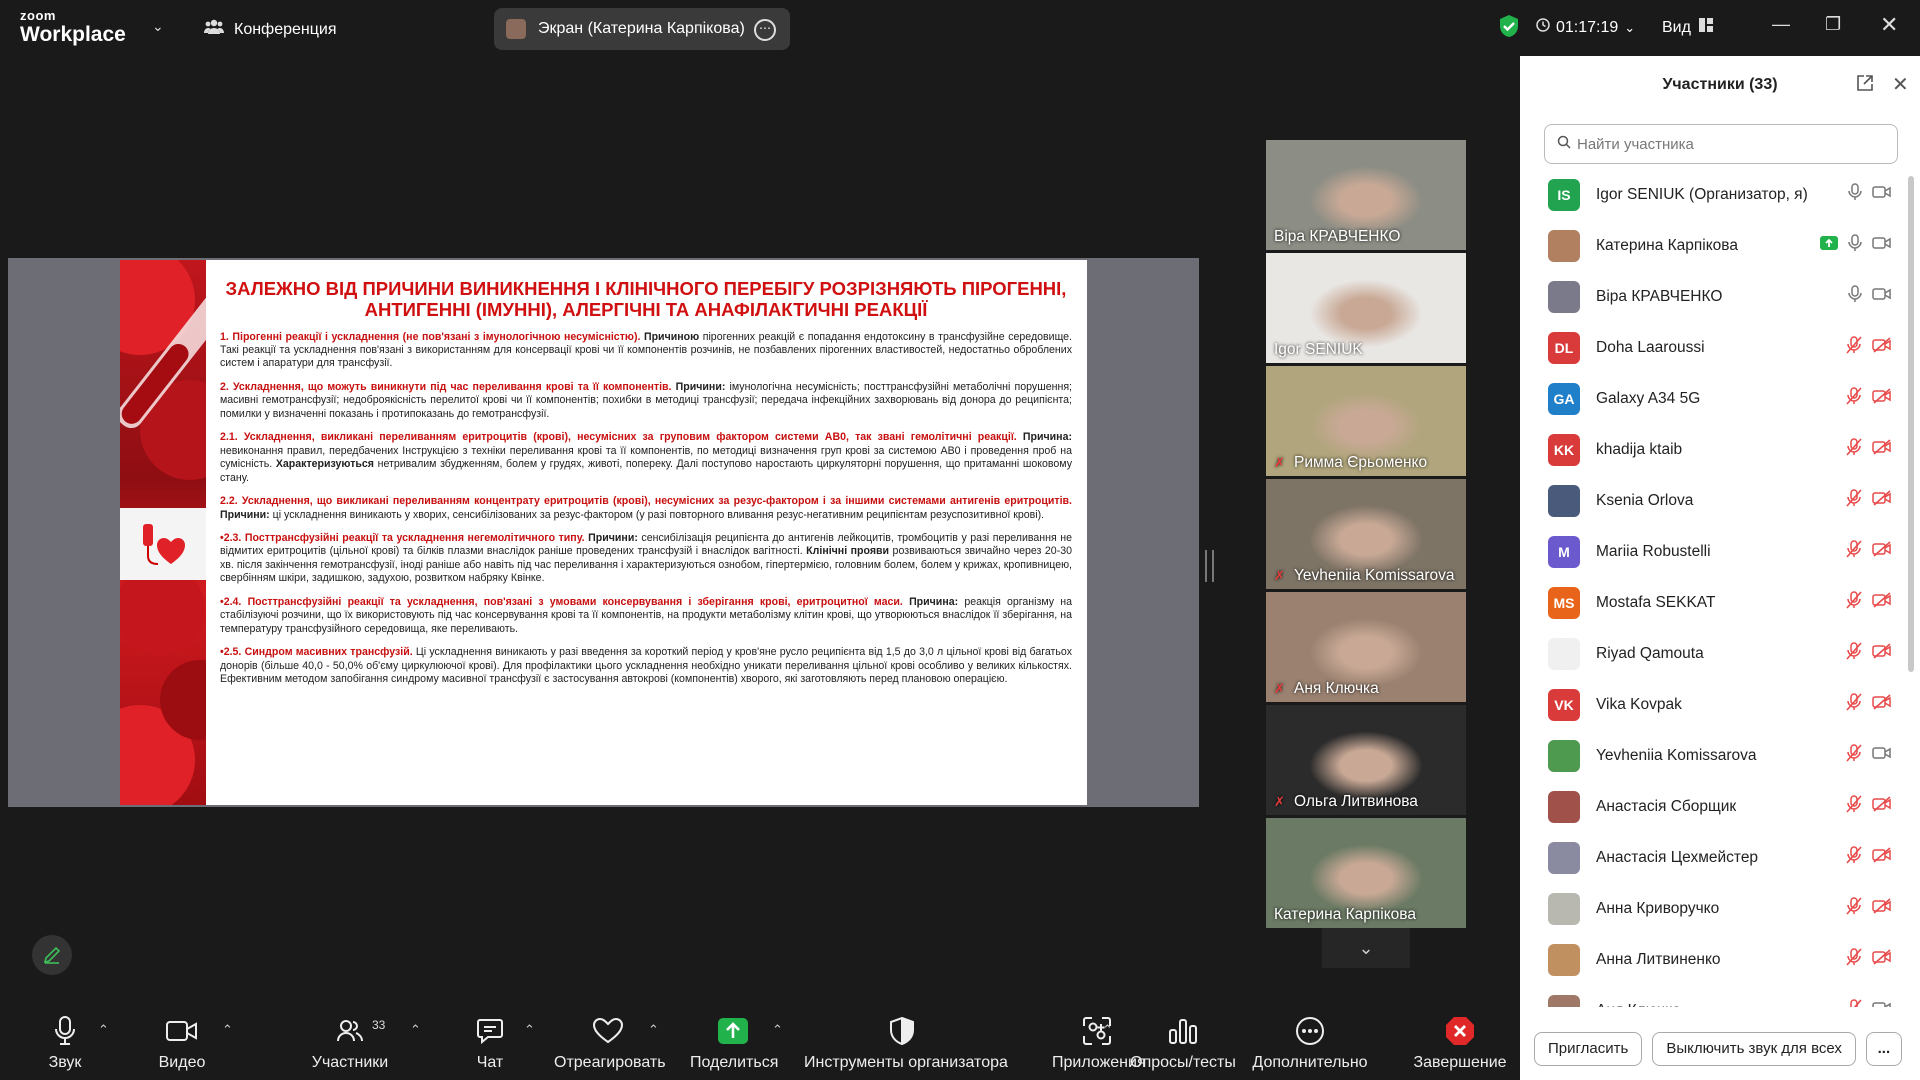 The height and width of the screenshot is (1080, 1920). What do you see at coordinates (1564, 551) in the screenshot?
I see `participant-avatar: M` at bounding box center [1564, 551].